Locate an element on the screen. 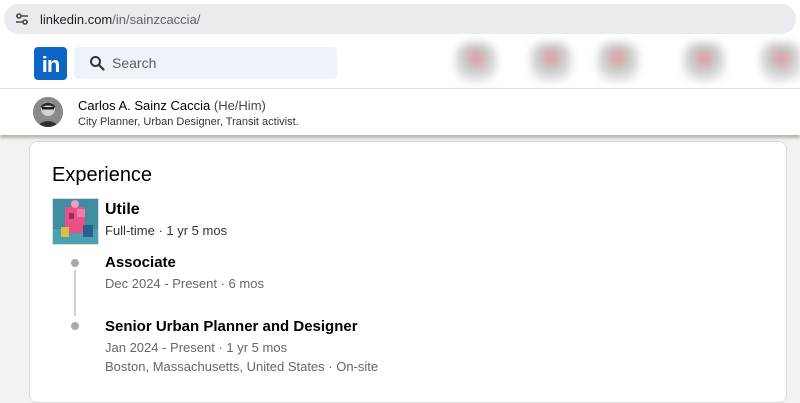 The width and height of the screenshot is (800, 403). role-title: Associate is located at coordinates (140, 262).